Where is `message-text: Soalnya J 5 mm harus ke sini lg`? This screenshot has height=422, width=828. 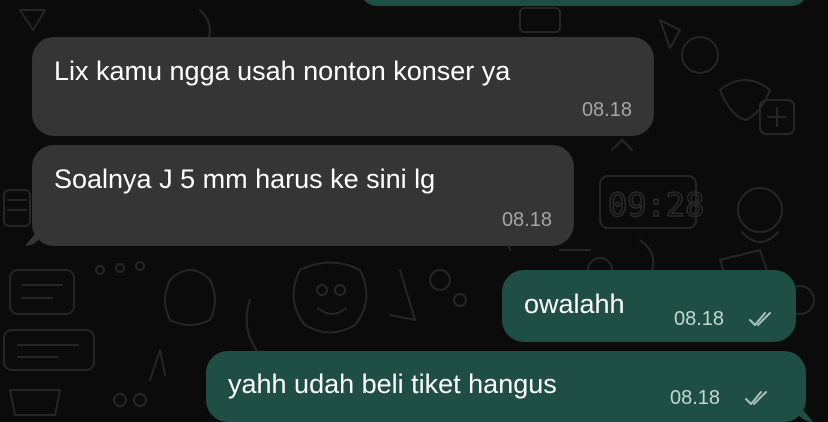 message-text: Soalnya J 5 mm harus ke sini lg is located at coordinates (245, 179).